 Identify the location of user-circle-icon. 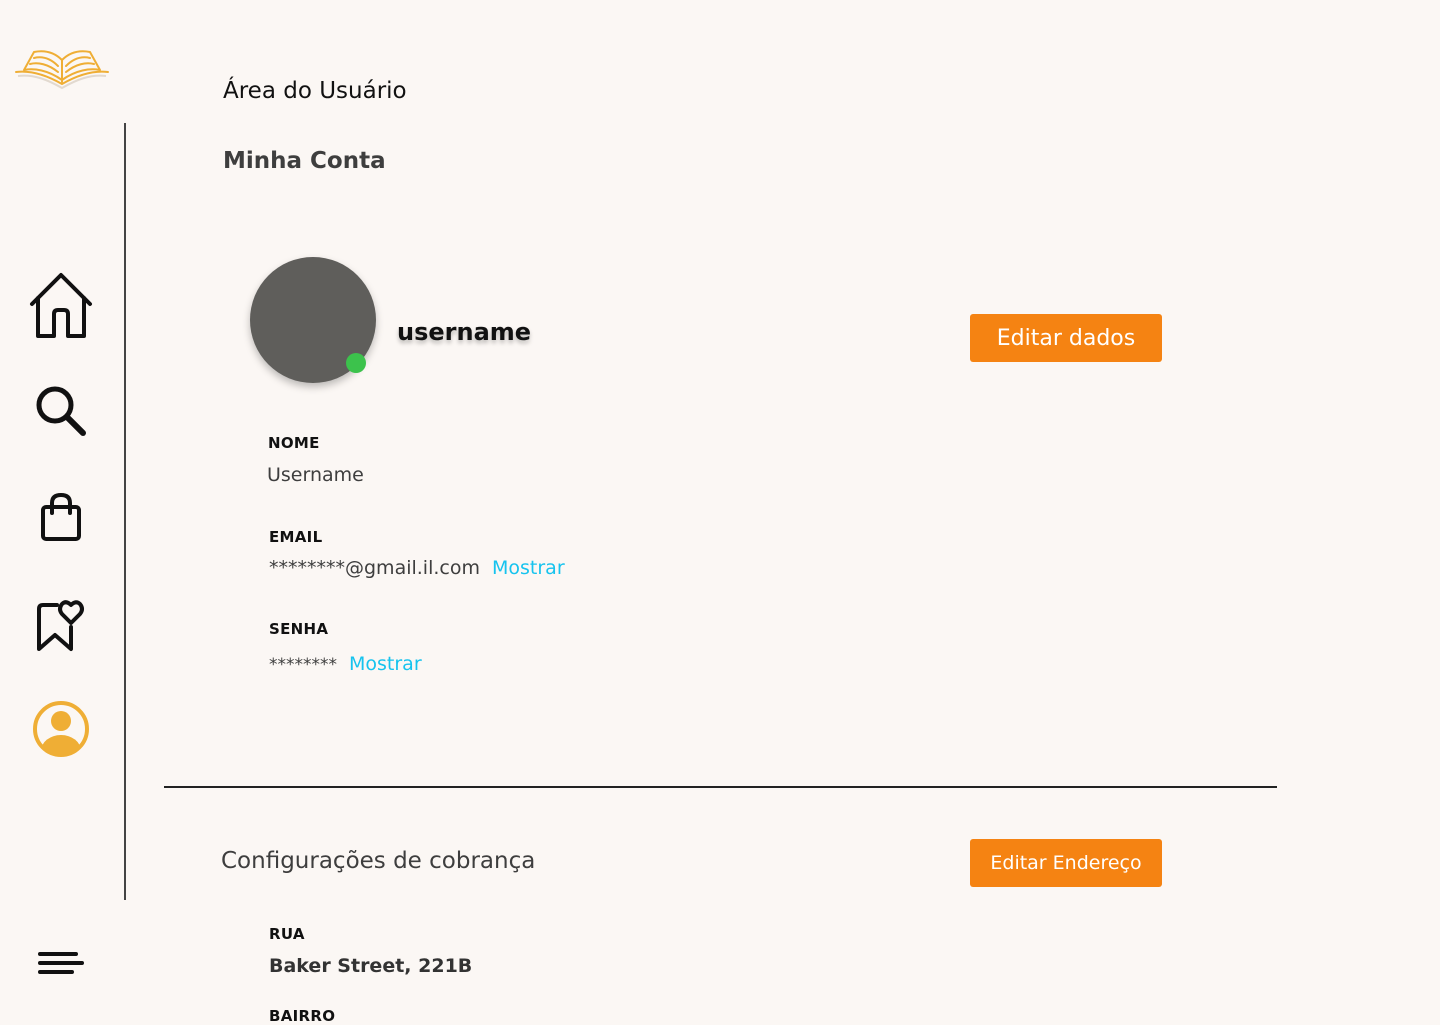
(61, 729).